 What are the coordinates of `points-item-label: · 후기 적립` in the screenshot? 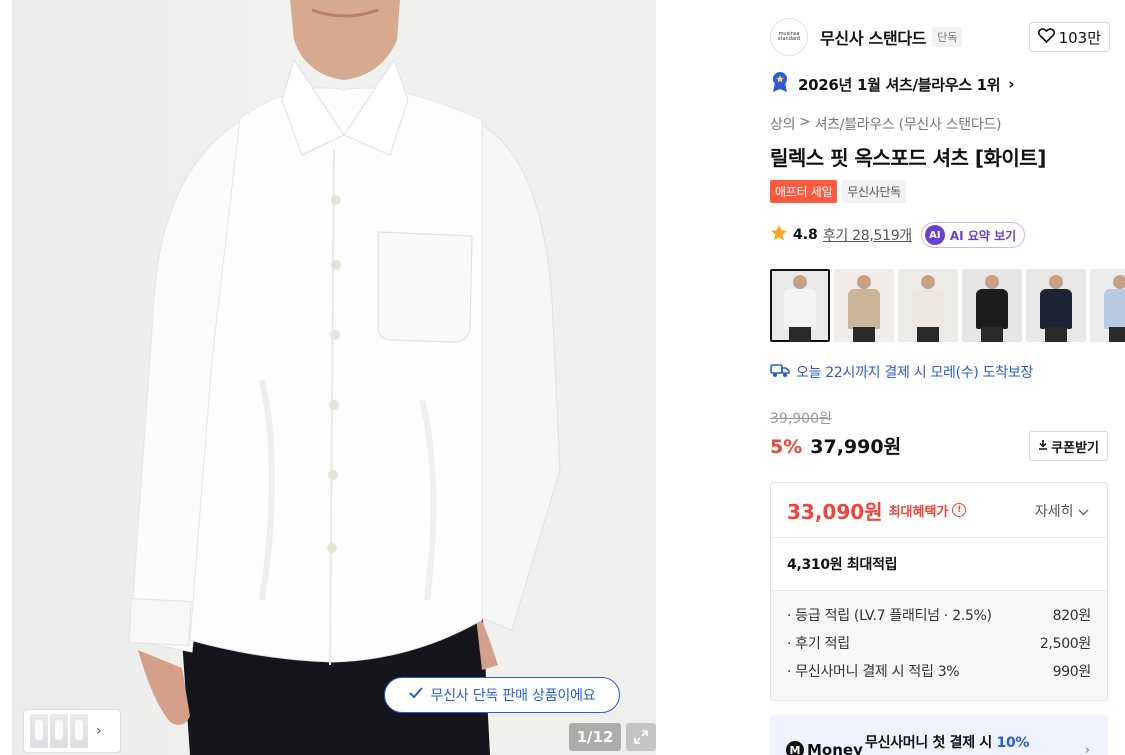 It's located at (818, 644).